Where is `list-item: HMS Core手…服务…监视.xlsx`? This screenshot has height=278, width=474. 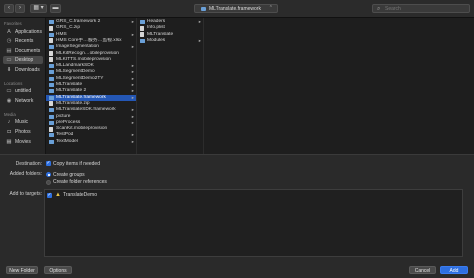 list-item: HMS Core手…服务…监视.xlsx is located at coordinates (91, 41).